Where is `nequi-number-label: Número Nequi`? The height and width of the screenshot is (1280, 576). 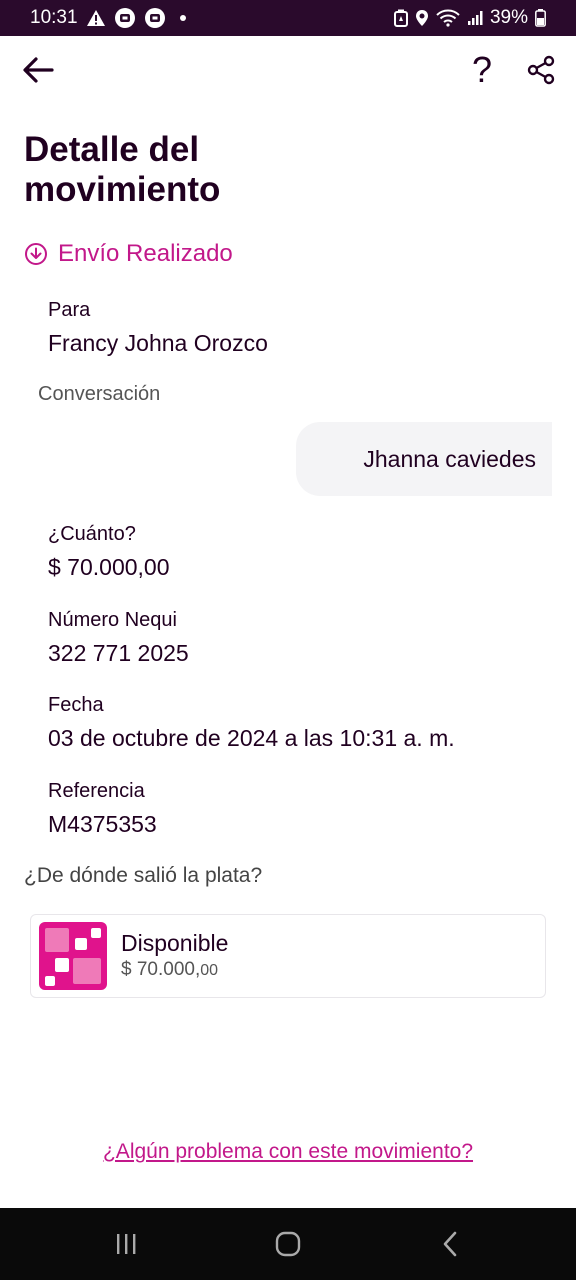 nequi-number-label: Número Nequi is located at coordinates (112, 620).